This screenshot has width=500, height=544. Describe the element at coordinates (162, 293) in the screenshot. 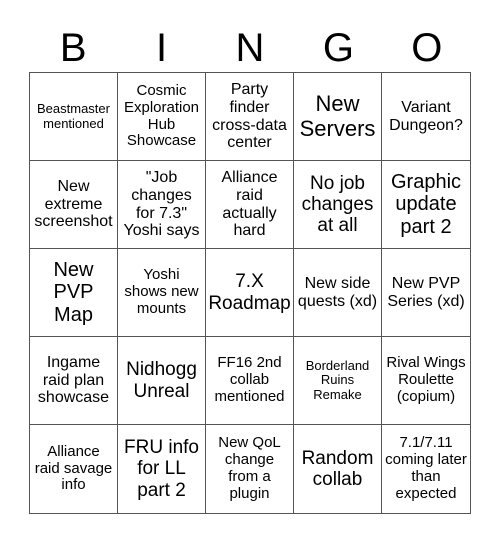

I see `bingo-cell: Yoshi shows new mounts` at that location.